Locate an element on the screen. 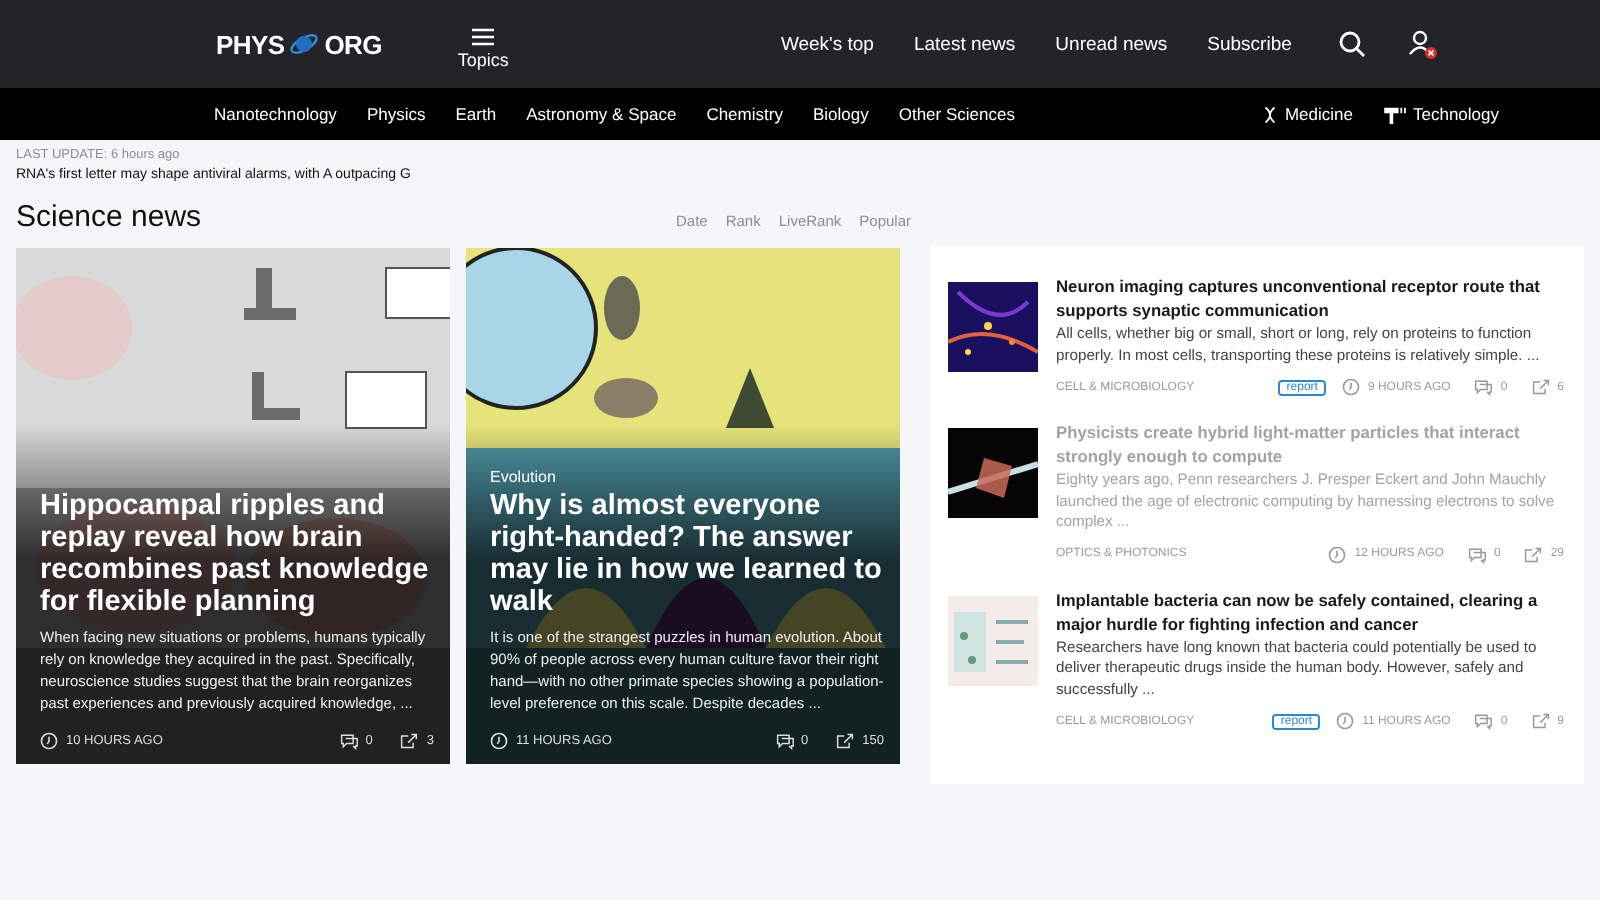  category-link: Medicine is located at coordinates (1318, 114).